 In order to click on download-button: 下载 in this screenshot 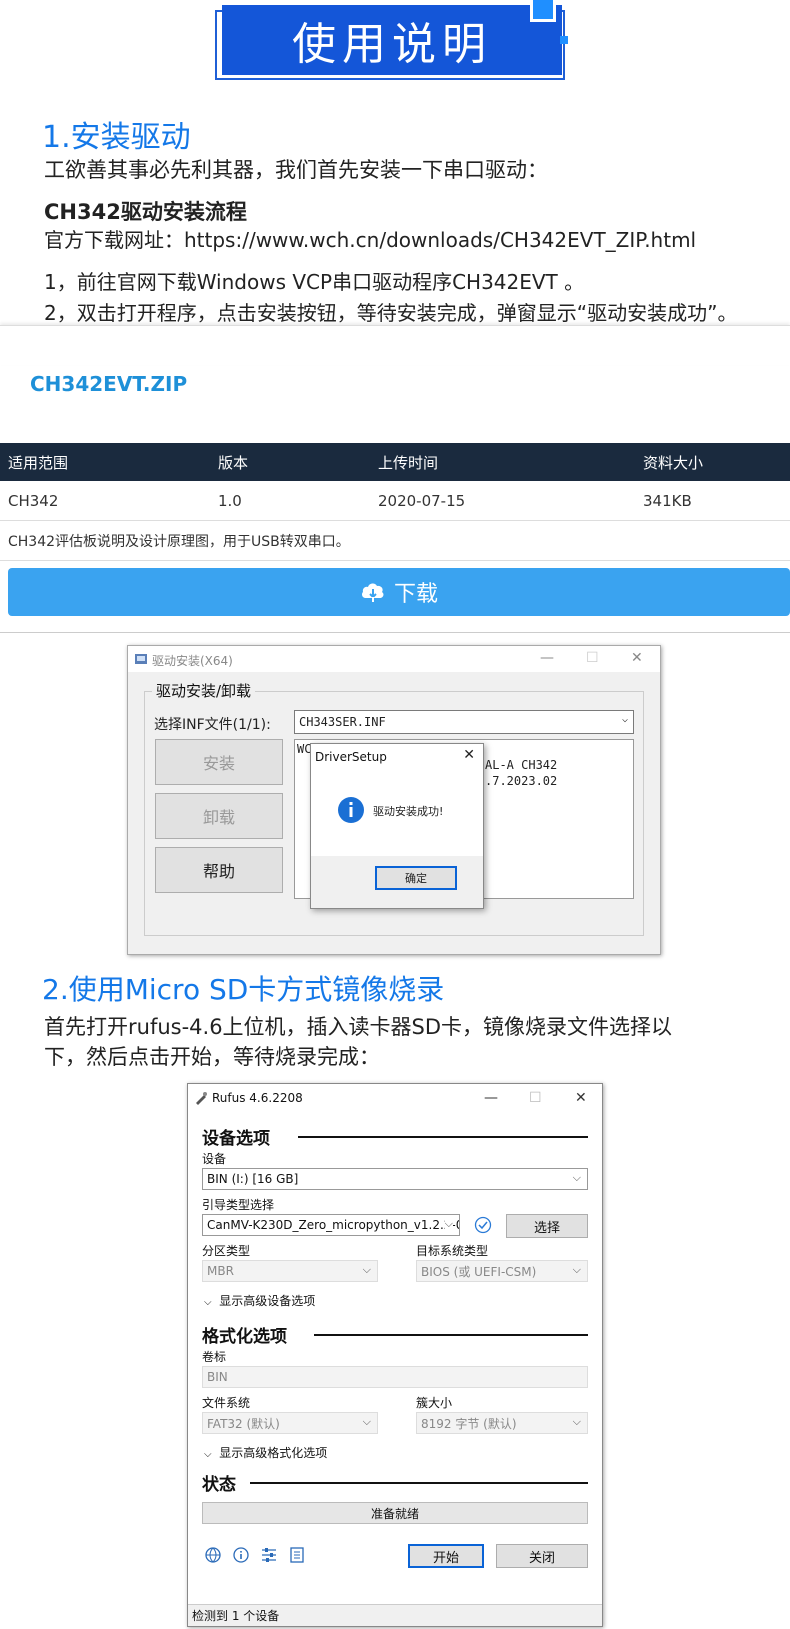, I will do `click(399, 592)`.